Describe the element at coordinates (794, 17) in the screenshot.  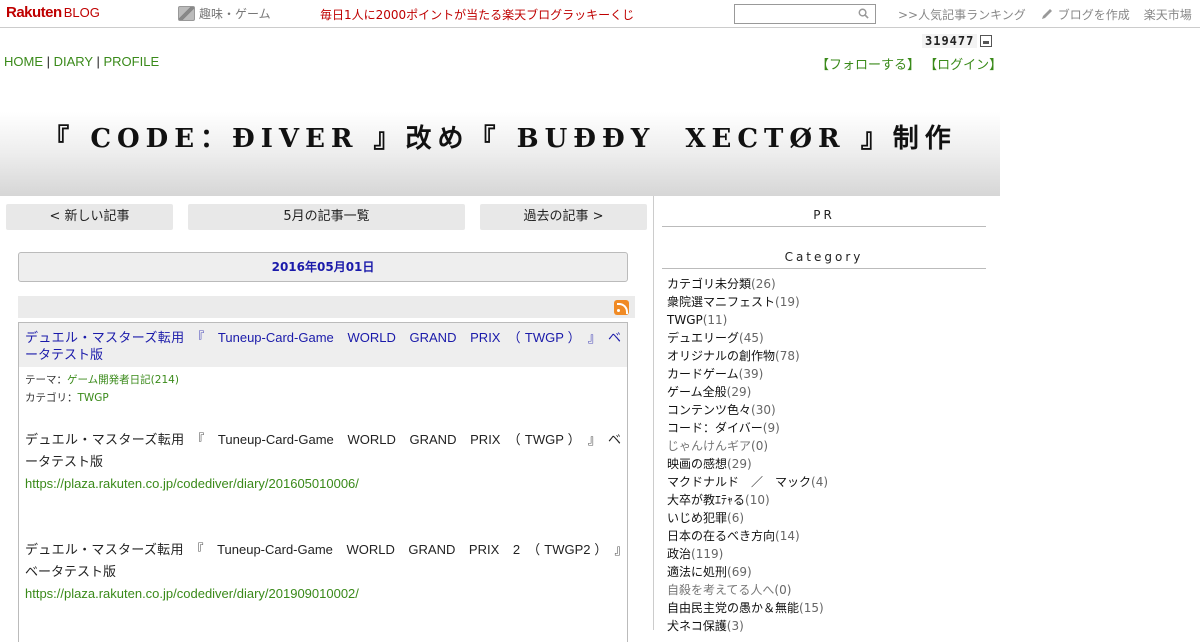
I see `search-input` at that location.